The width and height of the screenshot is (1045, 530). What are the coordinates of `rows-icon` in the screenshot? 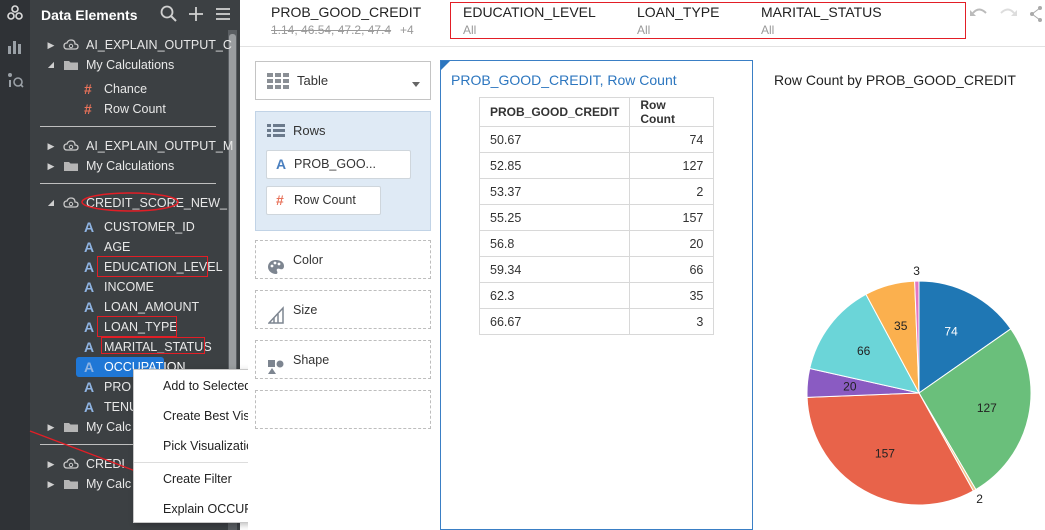 It's located at (276, 132).